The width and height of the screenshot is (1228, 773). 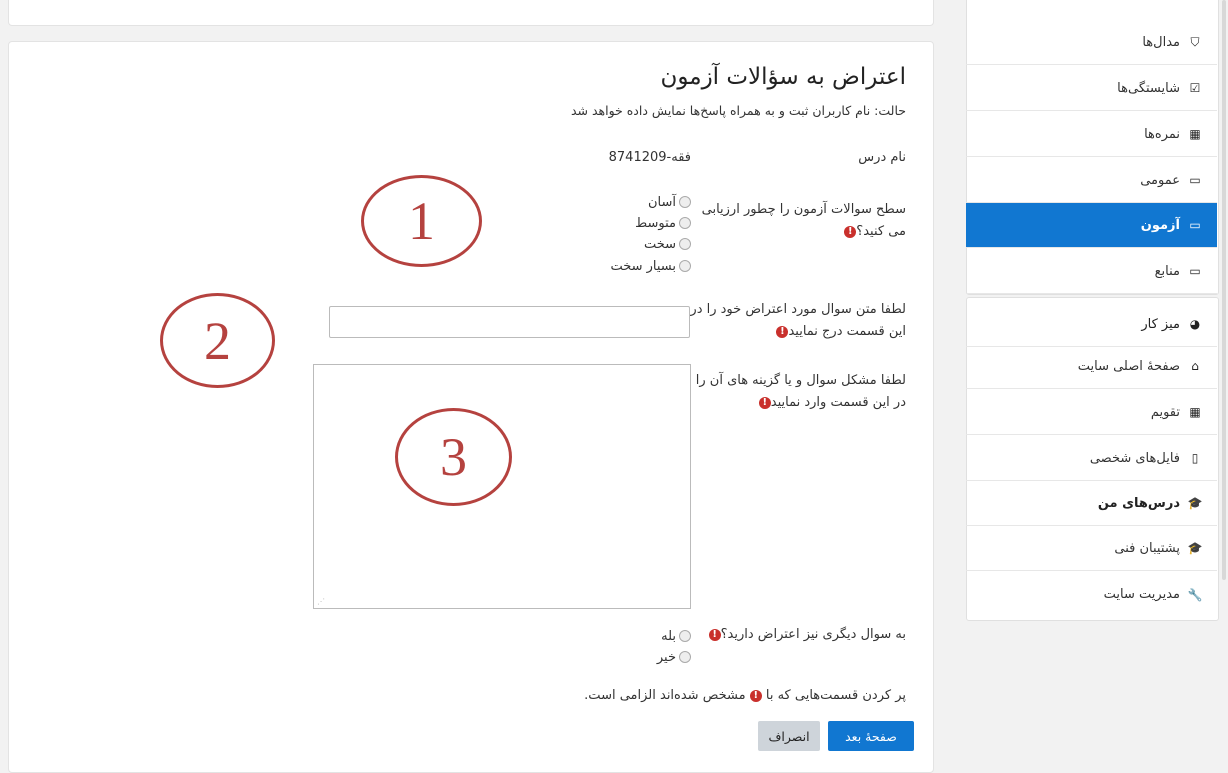 What do you see at coordinates (1161, 42) in the screenshot?
I see `sidebar-item-label: مدال‌ها` at bounding box center [1161, 42].